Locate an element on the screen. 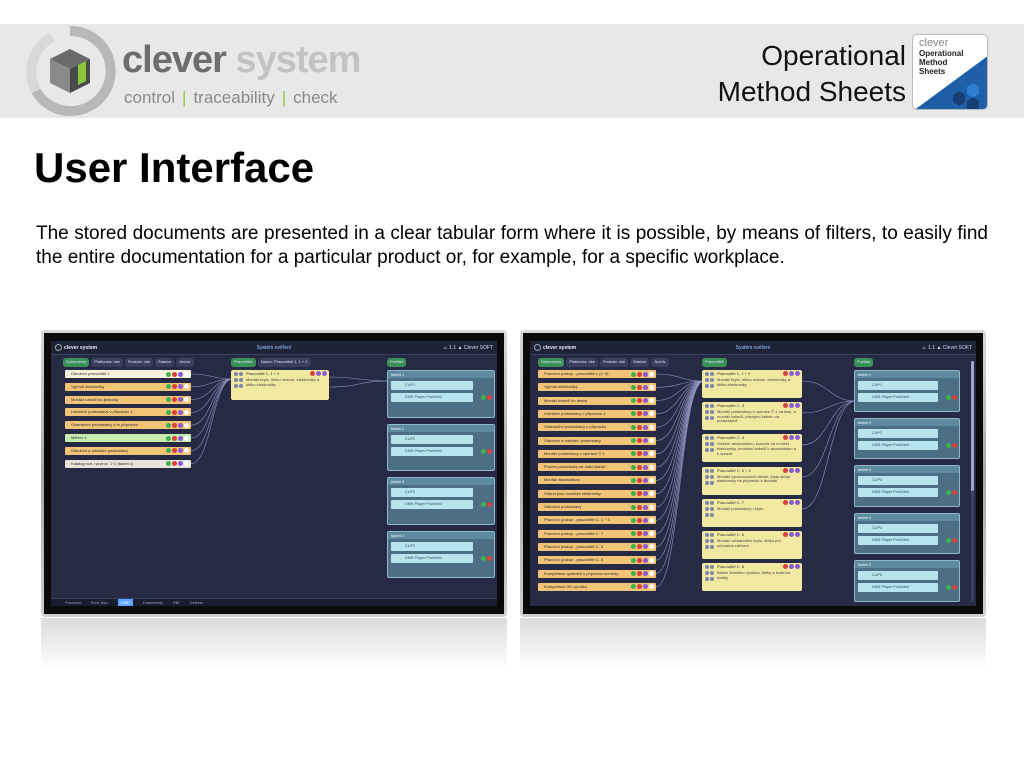  status-item-active: CMD is located at coordinates (125, 602).